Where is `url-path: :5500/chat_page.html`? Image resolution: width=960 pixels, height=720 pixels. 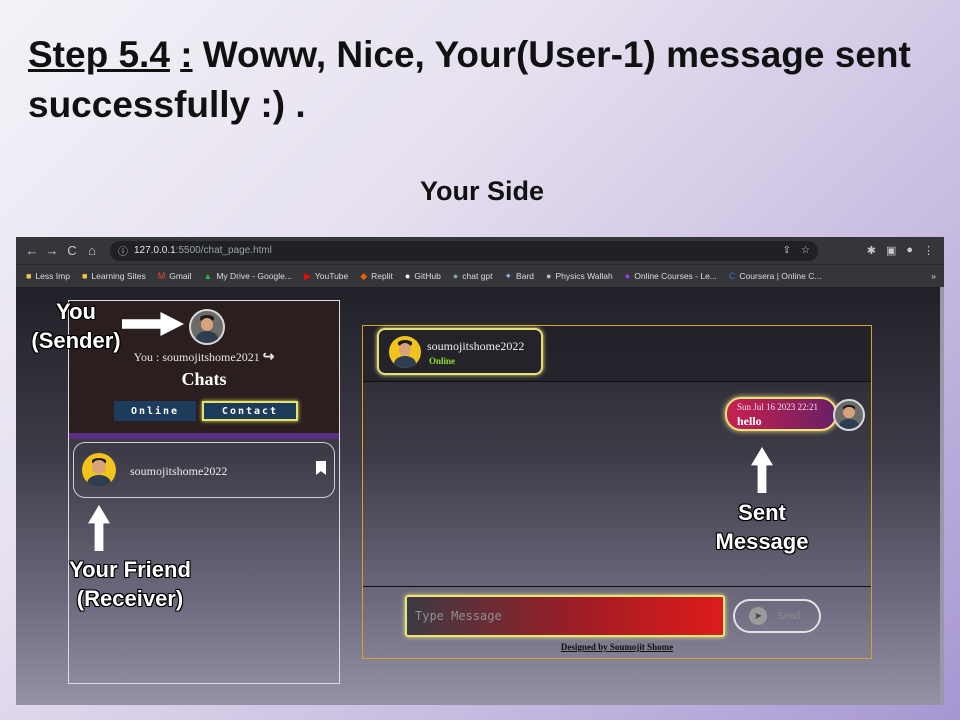 url-path: :5500/chat_page.html is located at coordinates (223, 250).